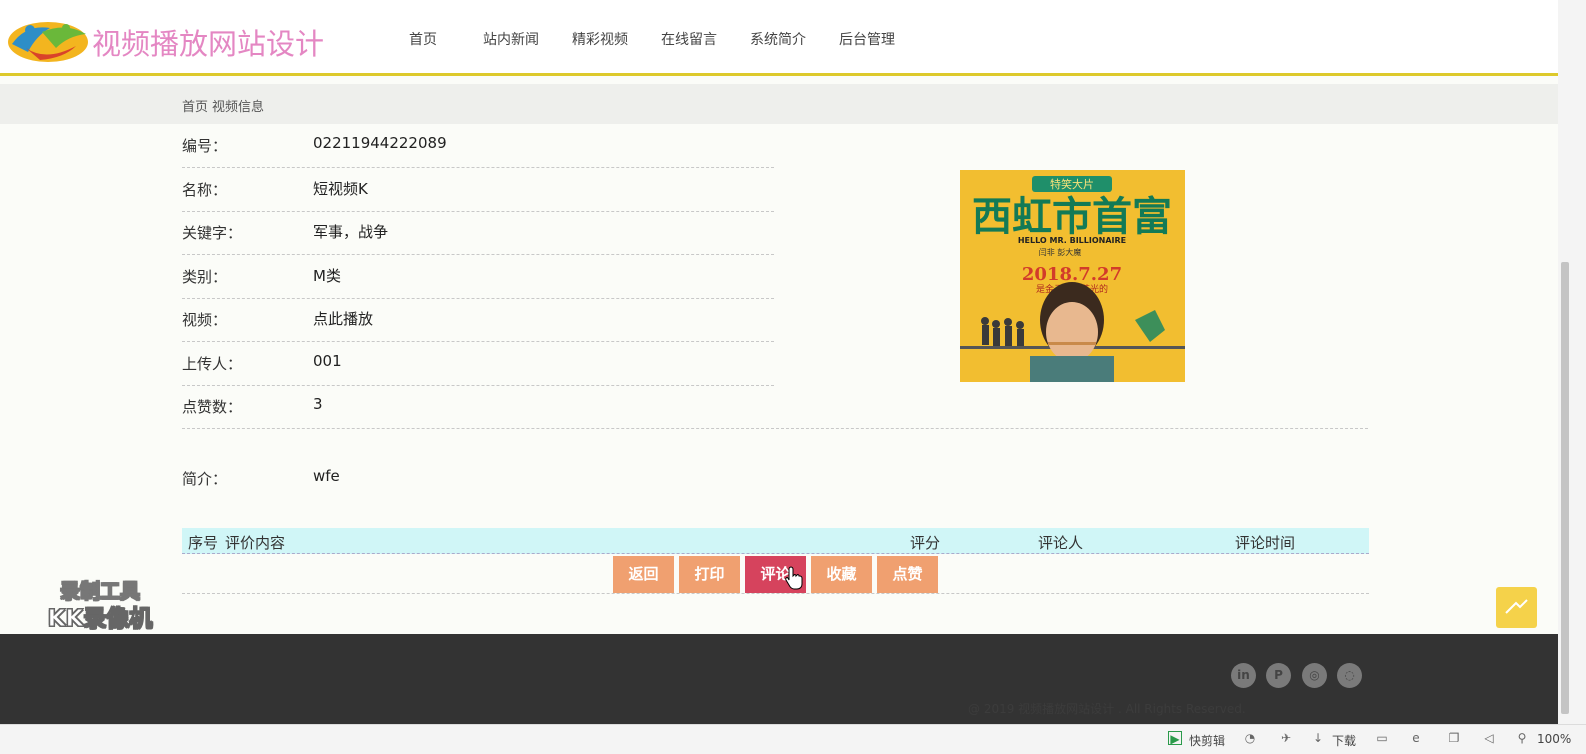  What do you see at coordinates (478, 190) in the screenshot?
I see `detail-row-name: 名称： 短视频K` at bounding box center [478, 190].